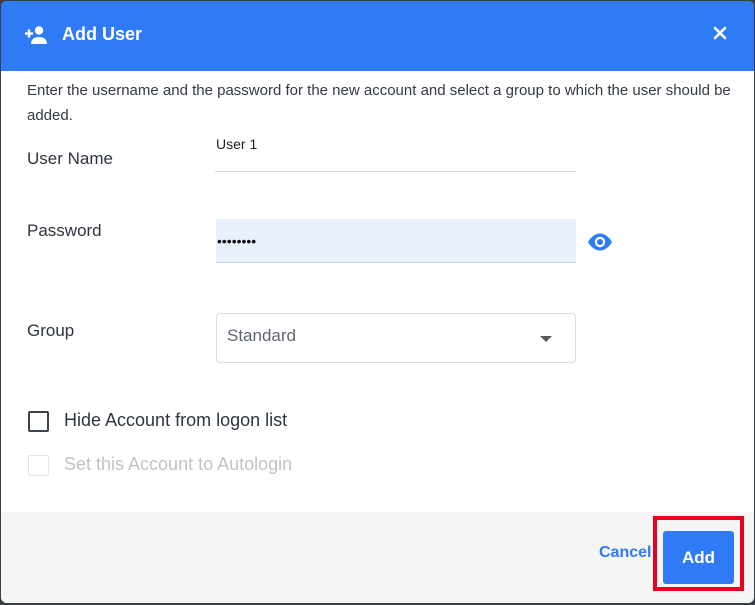  Describe the element at coordinates (600, 242) in the screenshot. I see `eye-icon` at that location.